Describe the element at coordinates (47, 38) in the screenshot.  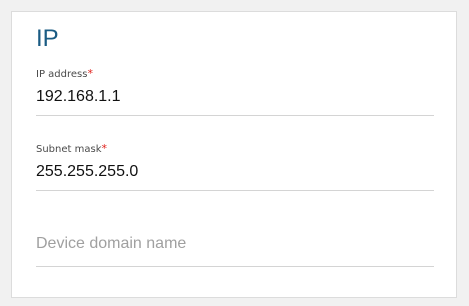
I see `section-title: IP` at that location.